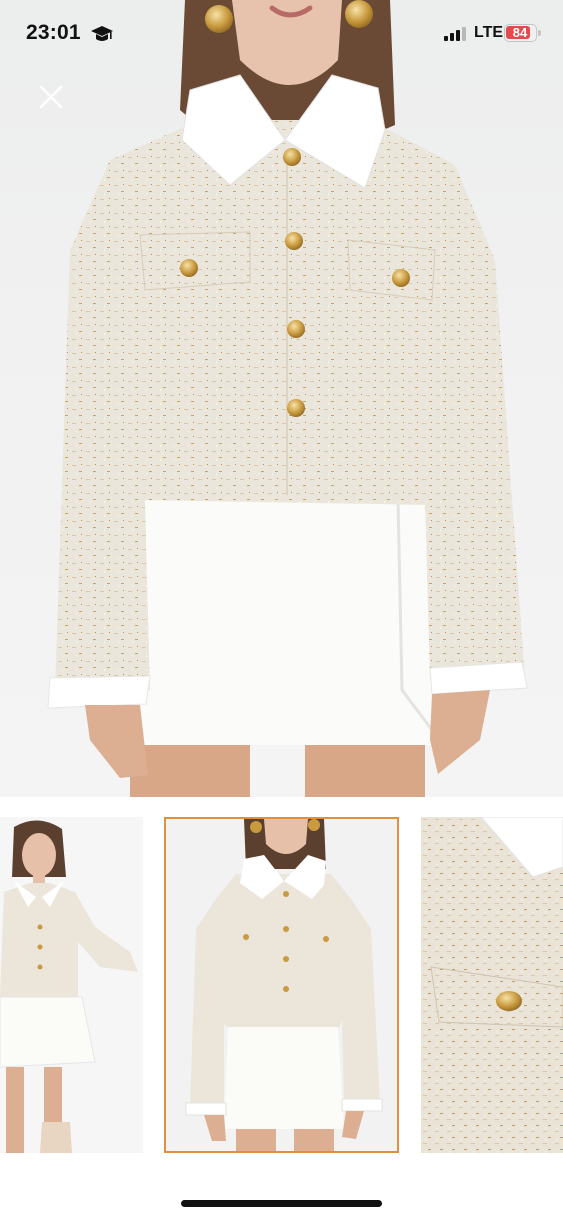 The width and height of the screenshot is (563, 1218). I want to click on thumbnail-detail-closeup, so click(492, 985).